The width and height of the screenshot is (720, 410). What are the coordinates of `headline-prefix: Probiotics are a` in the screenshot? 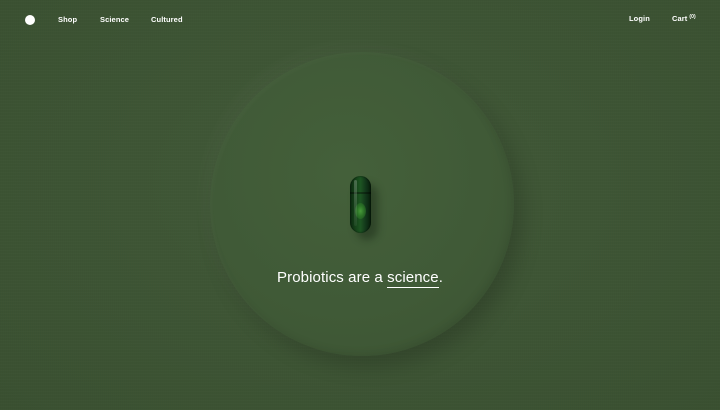 It's located at (332, 277).